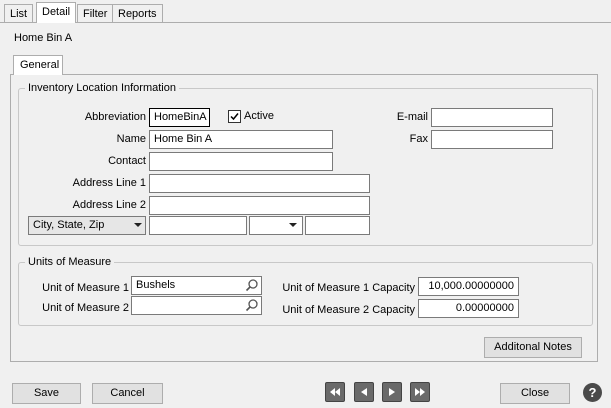 The height and width of the screenshot is (408, 611). What do you see at coordinates (127, 161) in the screenshot?
I see `contact-label: Contact` at bounding box center [127, 161].